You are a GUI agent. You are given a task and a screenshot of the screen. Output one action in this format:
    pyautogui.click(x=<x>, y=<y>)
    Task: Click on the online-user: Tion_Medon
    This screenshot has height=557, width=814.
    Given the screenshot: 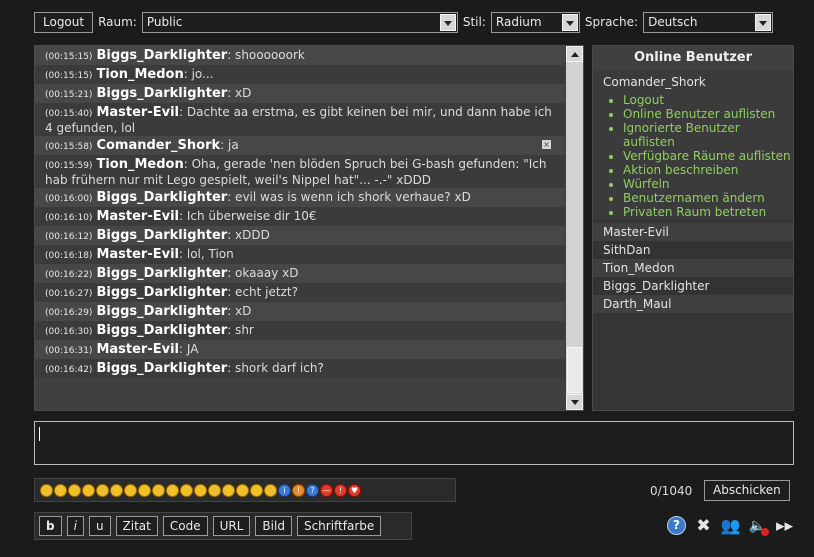 What is the action you would take?
    pyautogui.click(x=693, y=268)
    